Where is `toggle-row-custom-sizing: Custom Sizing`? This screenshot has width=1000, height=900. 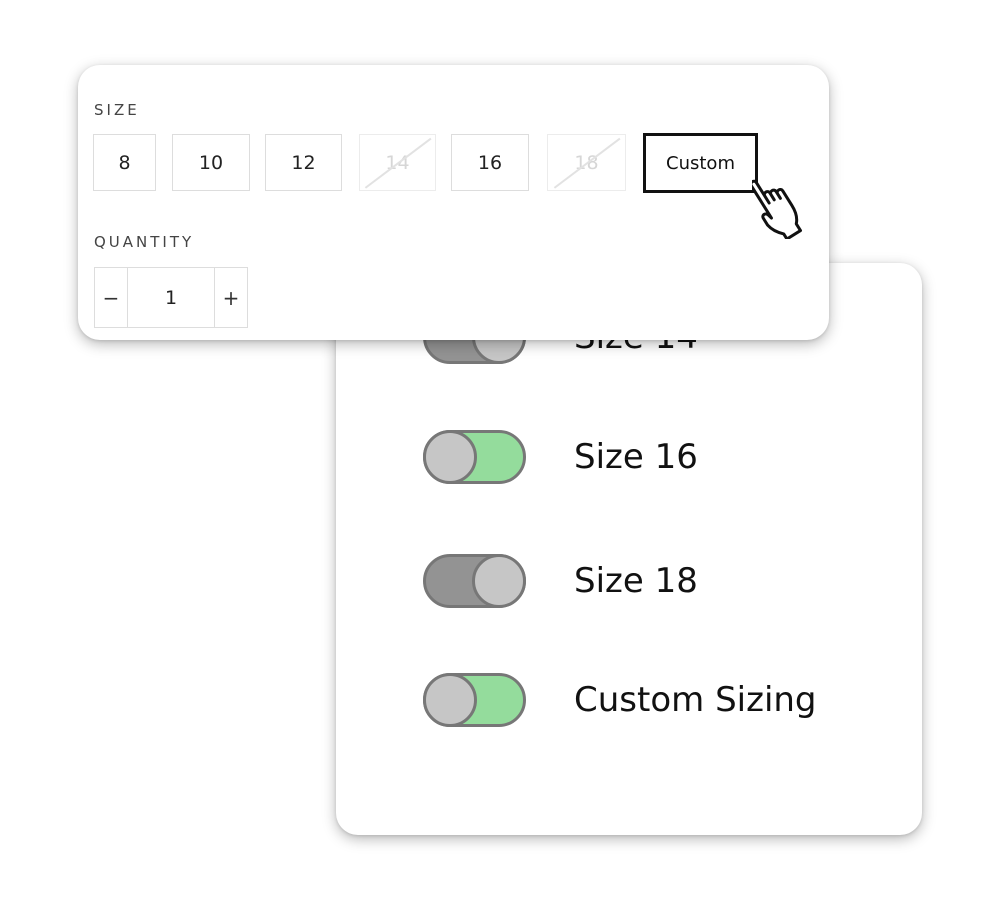
toggle-row-custom-sizing: Custom Sizing is located at coordinates (620, 700).